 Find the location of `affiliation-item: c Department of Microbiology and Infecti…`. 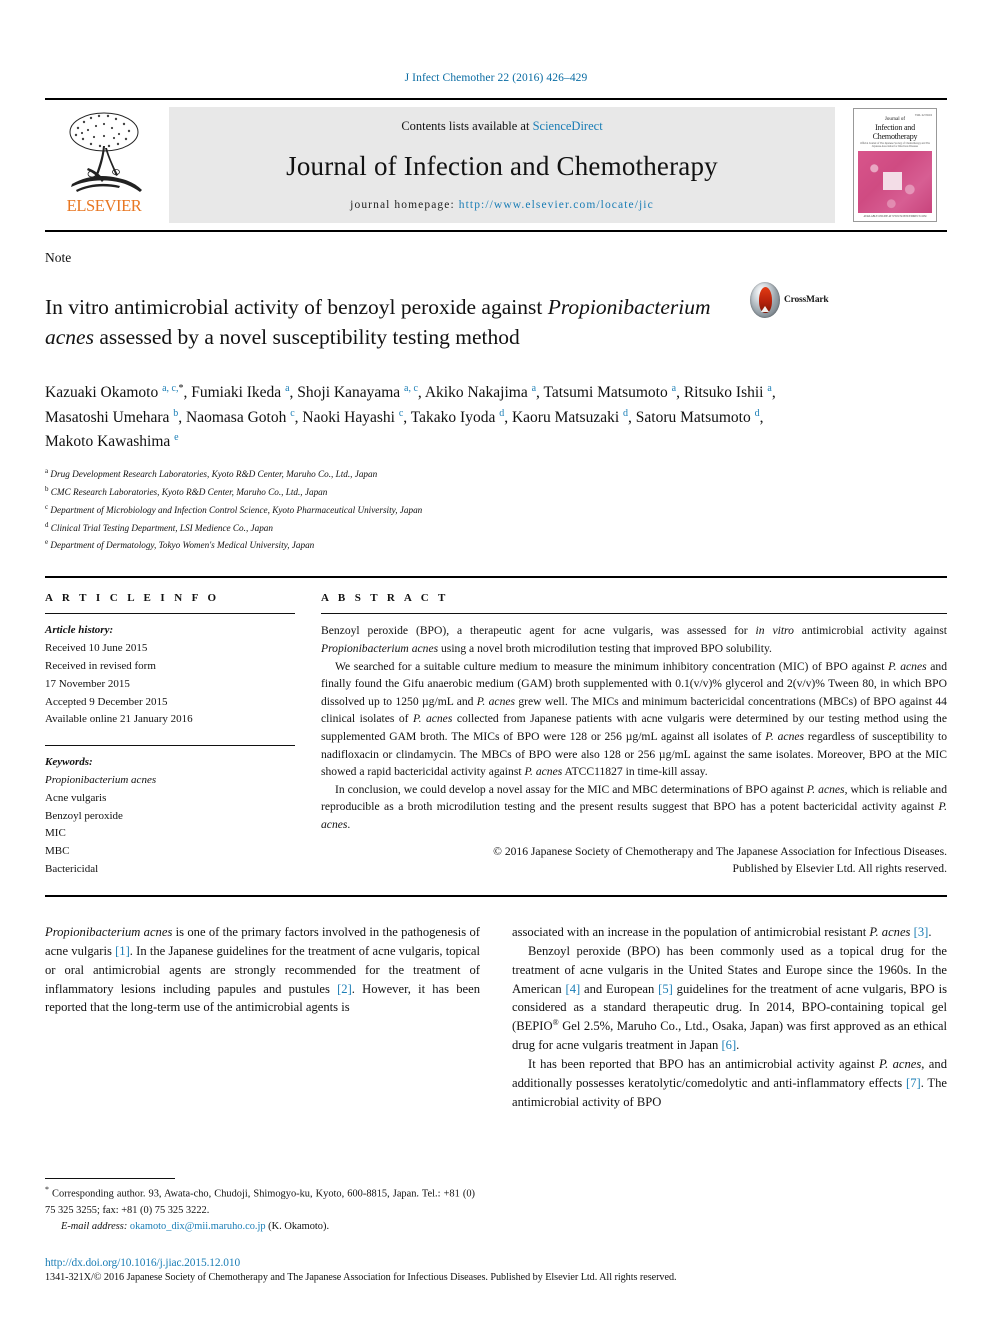

affiliation-item: c Department of Microbiology and Infecti… is located at coordinates (496, 510).